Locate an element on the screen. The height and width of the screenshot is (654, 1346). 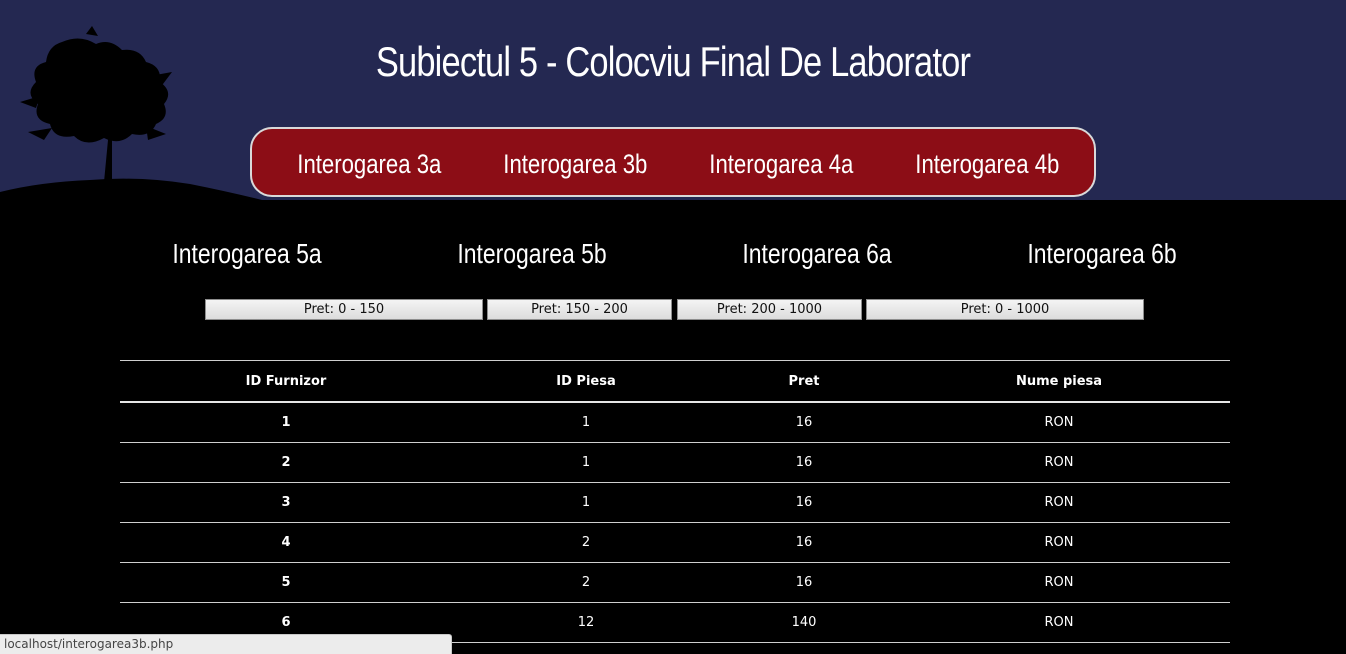
column-header-pret: Pret is located at coordinates (804, 381).